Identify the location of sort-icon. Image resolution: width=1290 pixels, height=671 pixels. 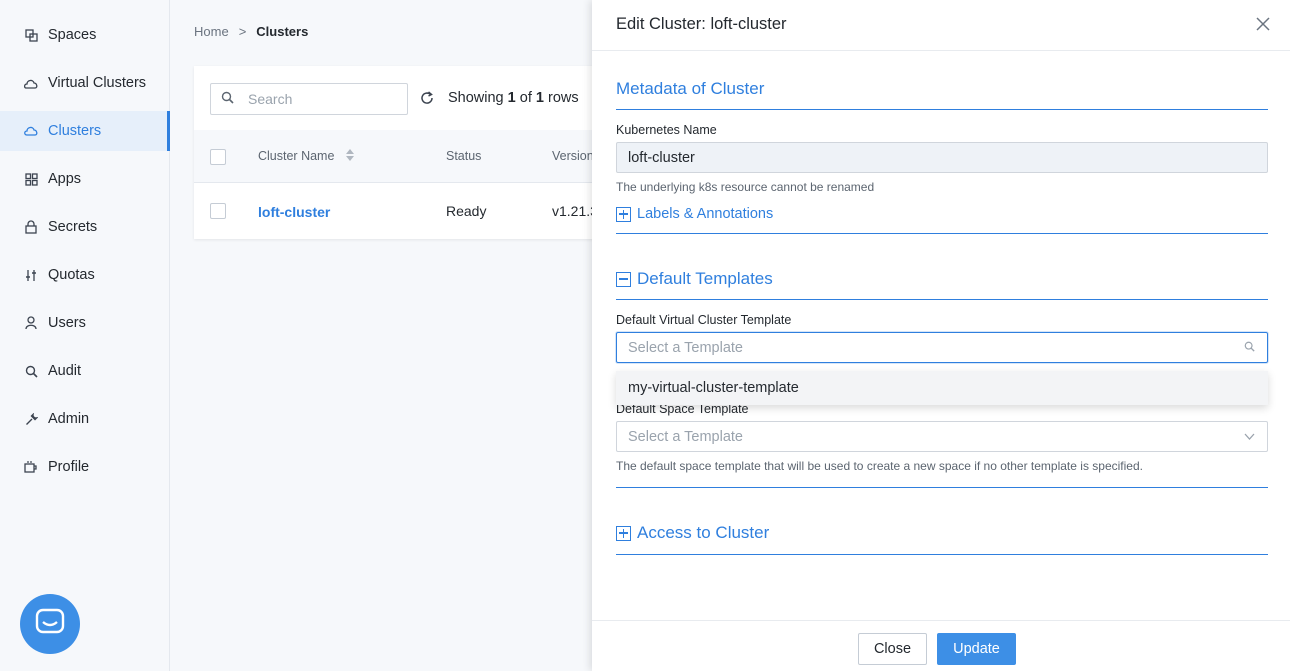
(349, 156).